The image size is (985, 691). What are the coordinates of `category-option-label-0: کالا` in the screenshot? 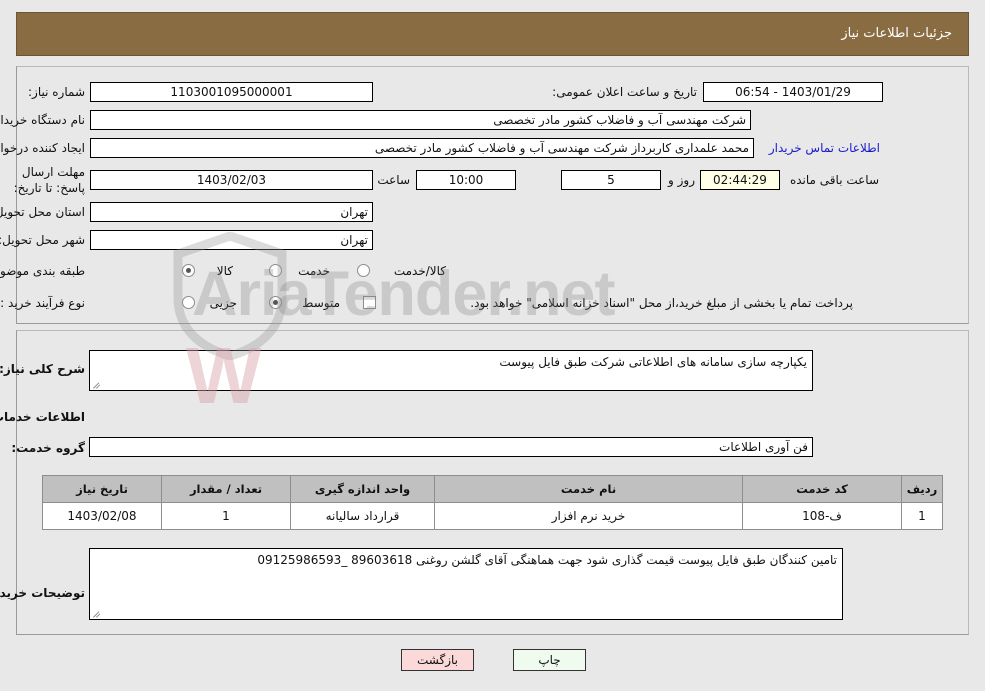 It's located at (224, 271).